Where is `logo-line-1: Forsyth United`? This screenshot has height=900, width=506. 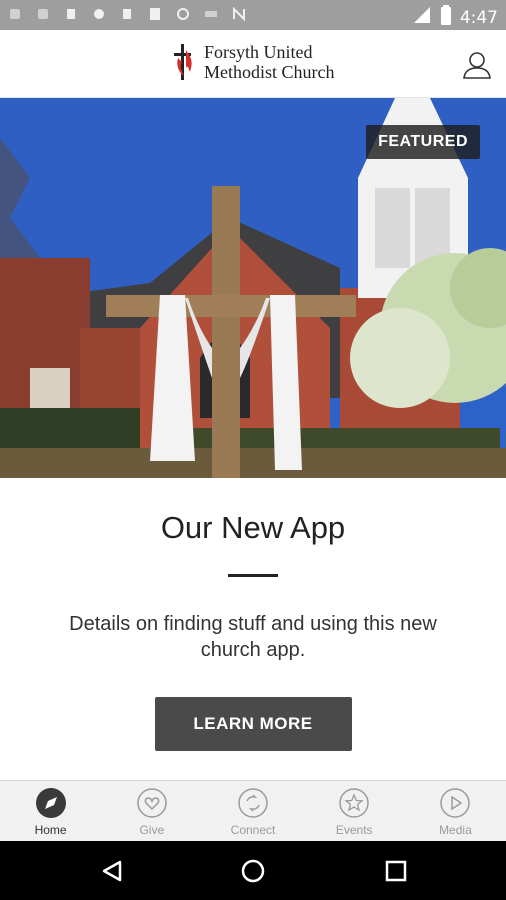
logo-line-1: Forsyth United is located at coordinates (258, 52).